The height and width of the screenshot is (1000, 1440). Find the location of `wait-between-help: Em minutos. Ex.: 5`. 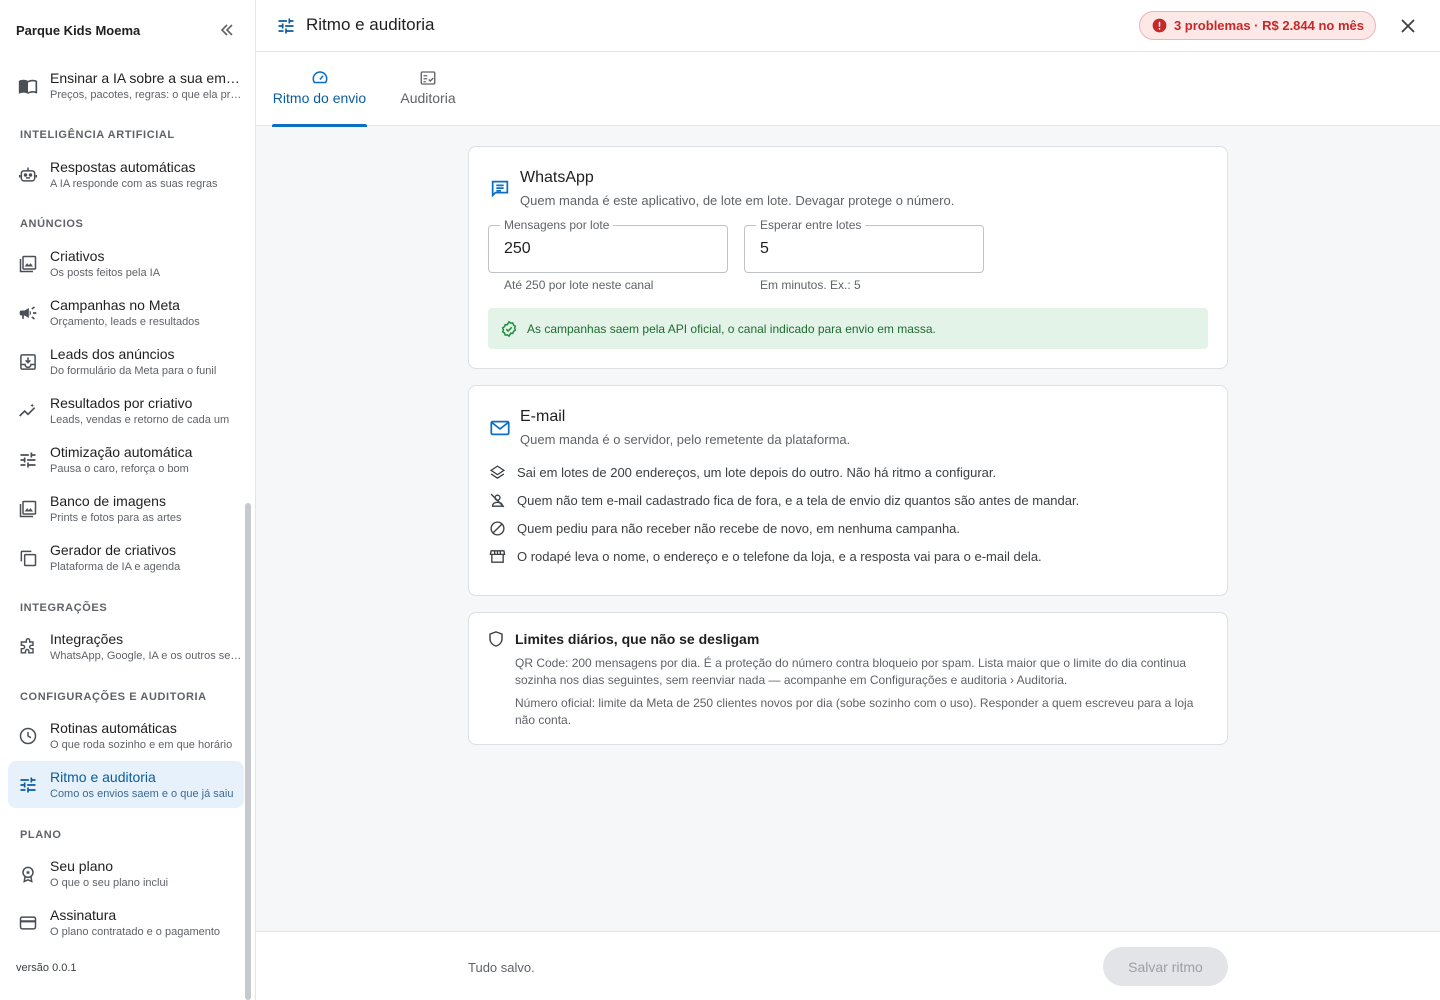

wait-between-help: Em minutos. Ex.: 5 is located at coordinates (810, 285).